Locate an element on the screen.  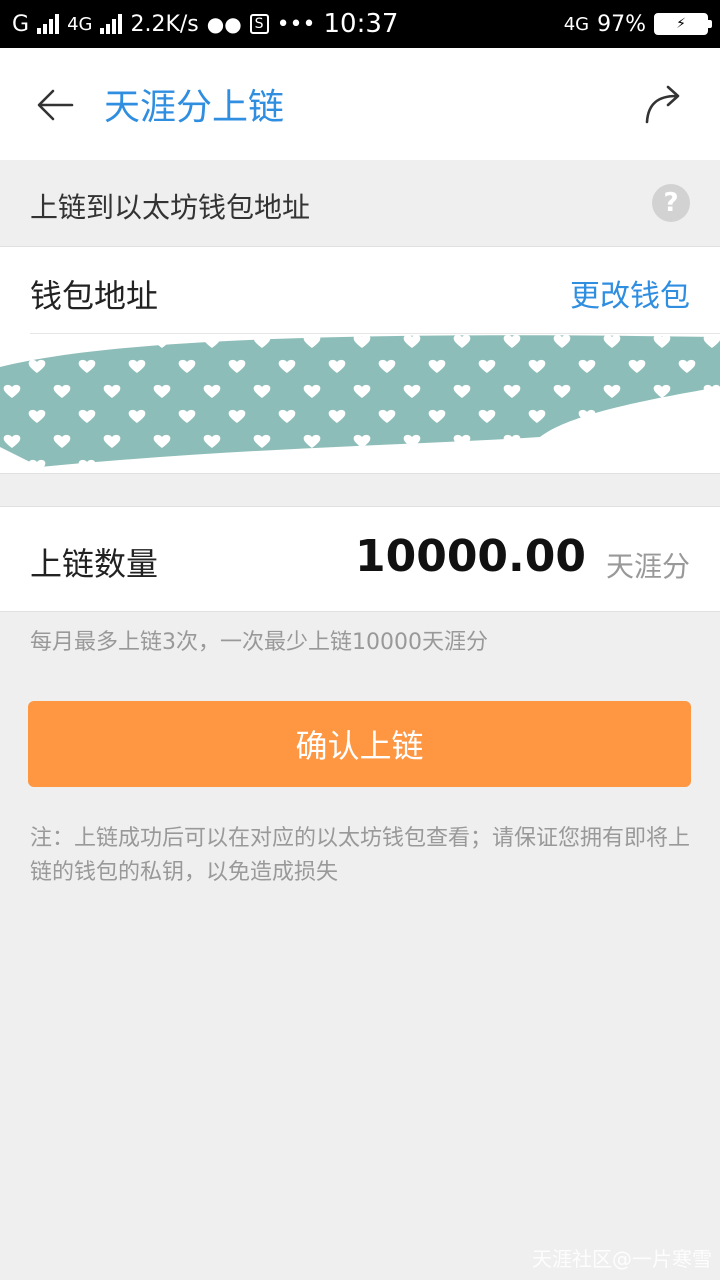
carrier-text: G is located at coordinates (21, 24).